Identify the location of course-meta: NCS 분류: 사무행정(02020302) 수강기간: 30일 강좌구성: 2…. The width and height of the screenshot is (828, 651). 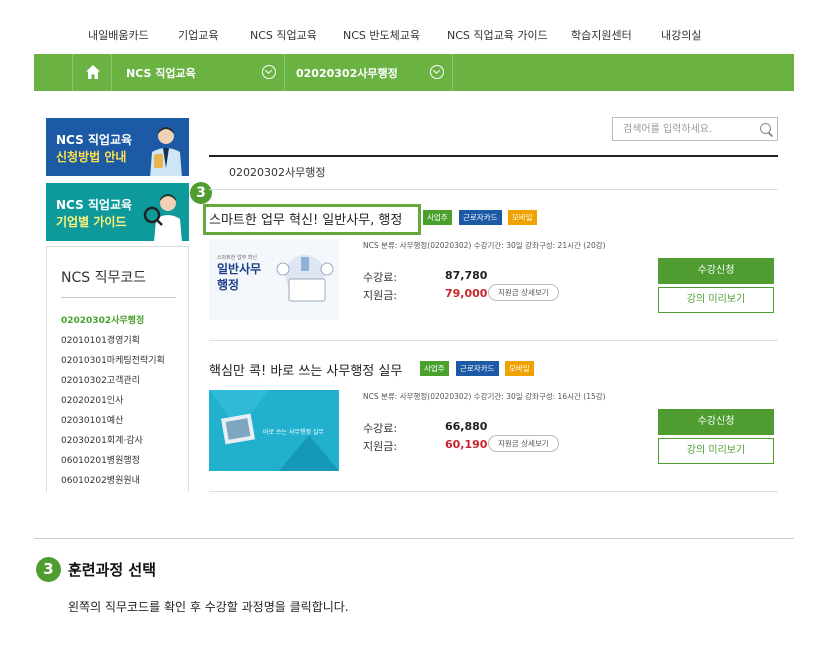
(484, 245).